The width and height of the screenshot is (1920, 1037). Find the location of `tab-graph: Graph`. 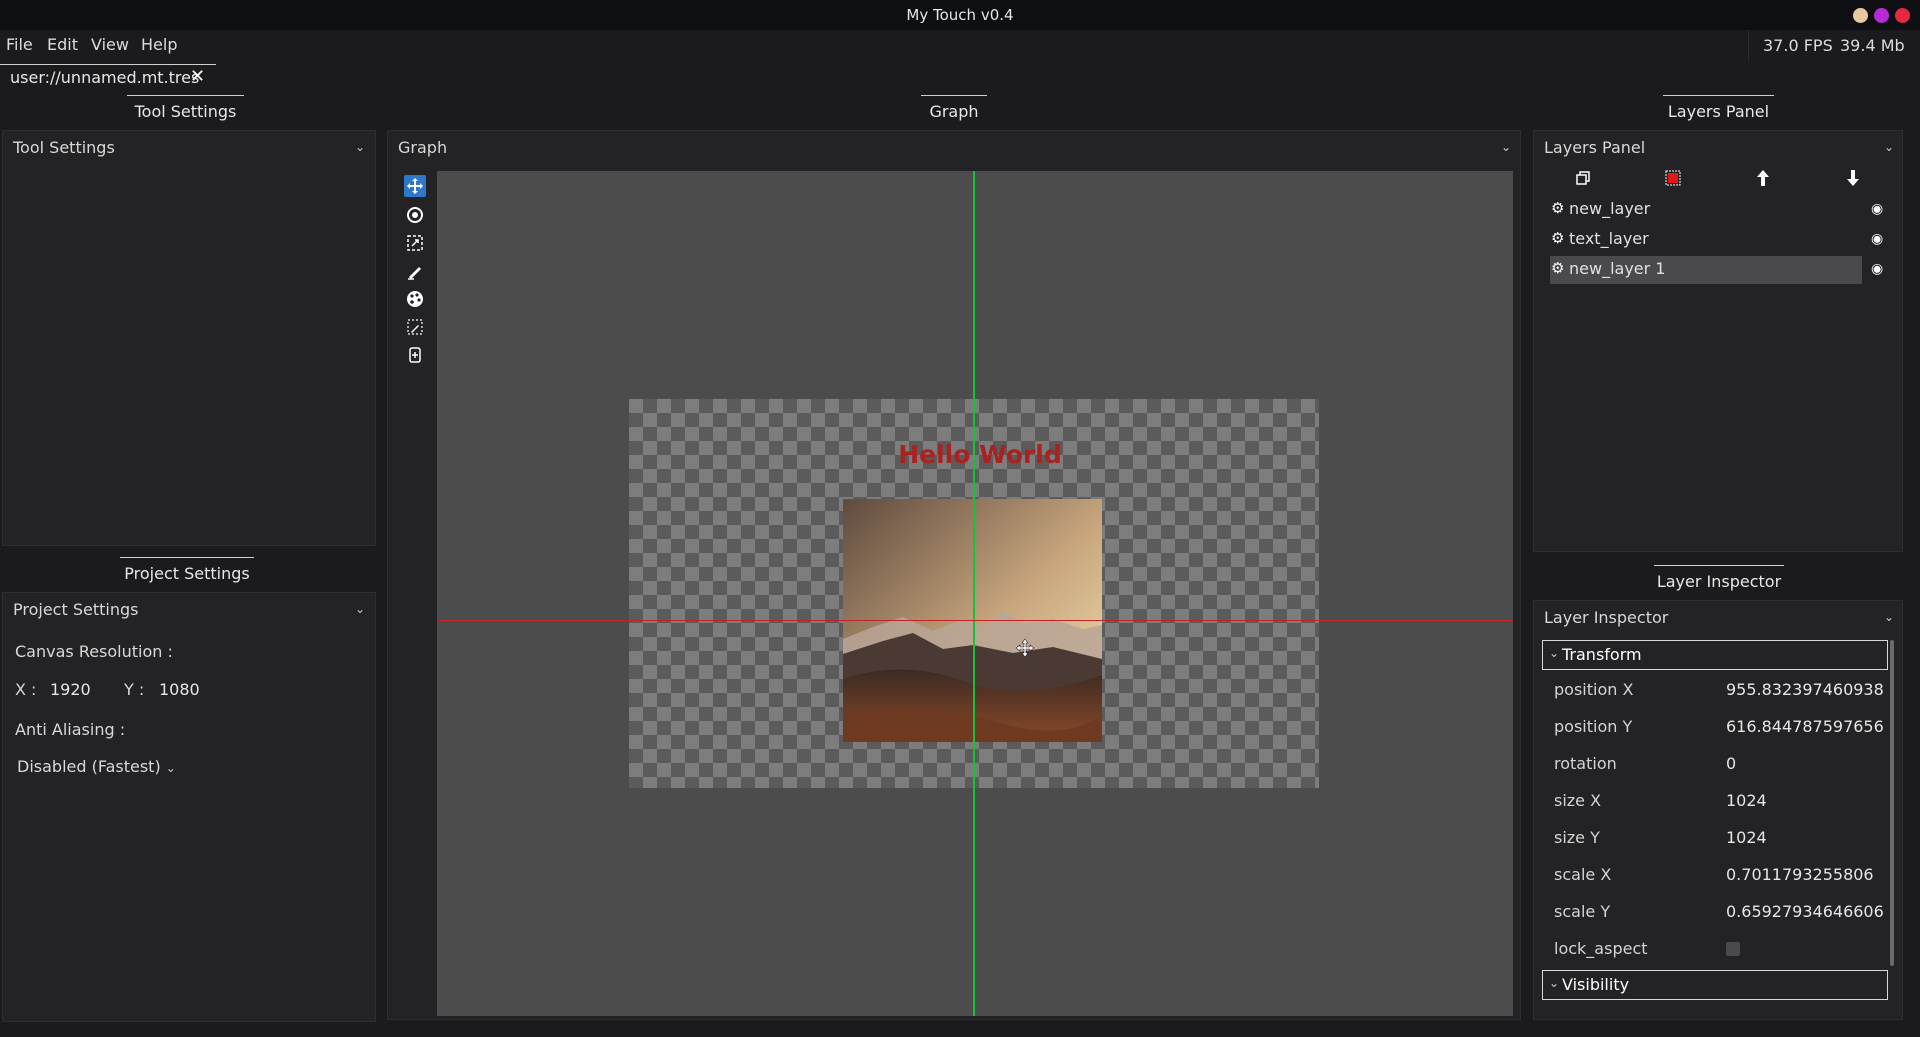

tab-graph: Graph is located at coordinates (954, 111).